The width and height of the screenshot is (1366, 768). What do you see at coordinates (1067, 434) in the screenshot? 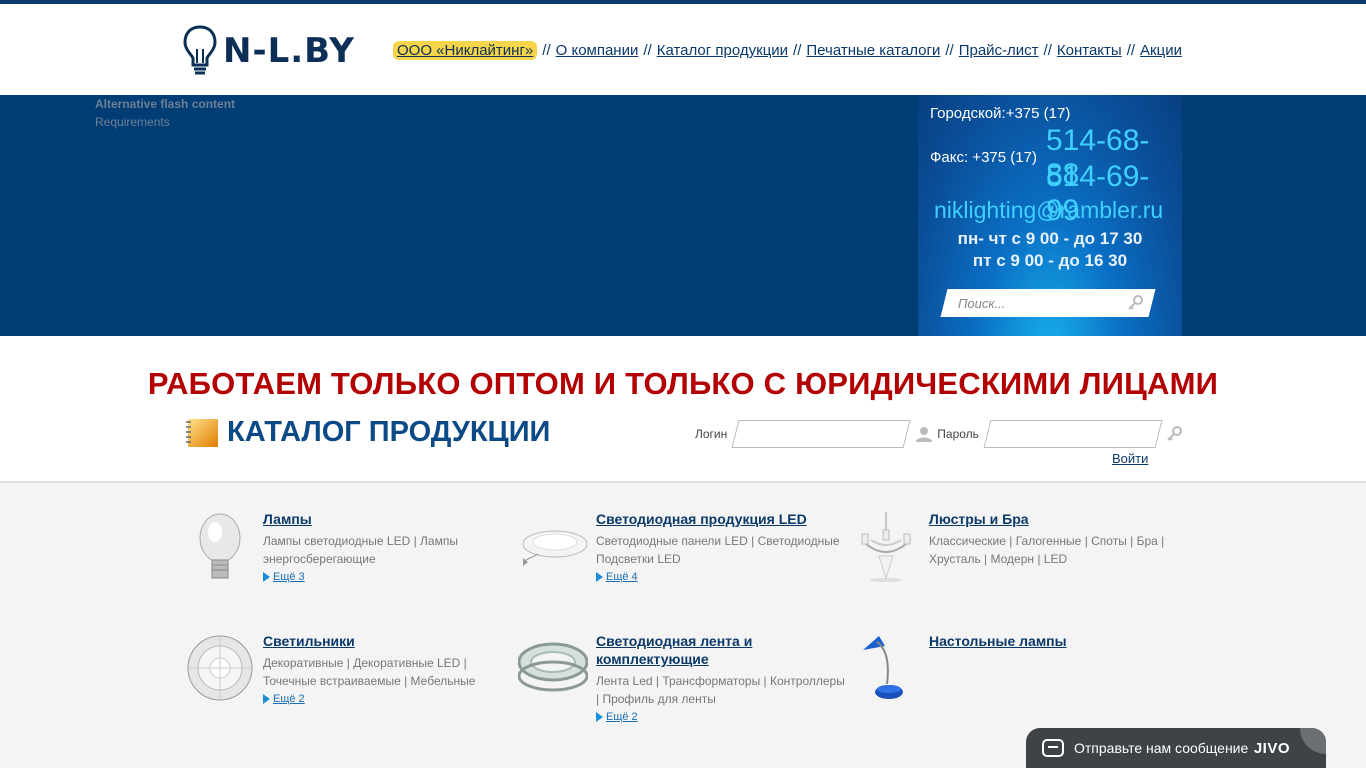
I see `password-input` at bounding box center [1067, 434].